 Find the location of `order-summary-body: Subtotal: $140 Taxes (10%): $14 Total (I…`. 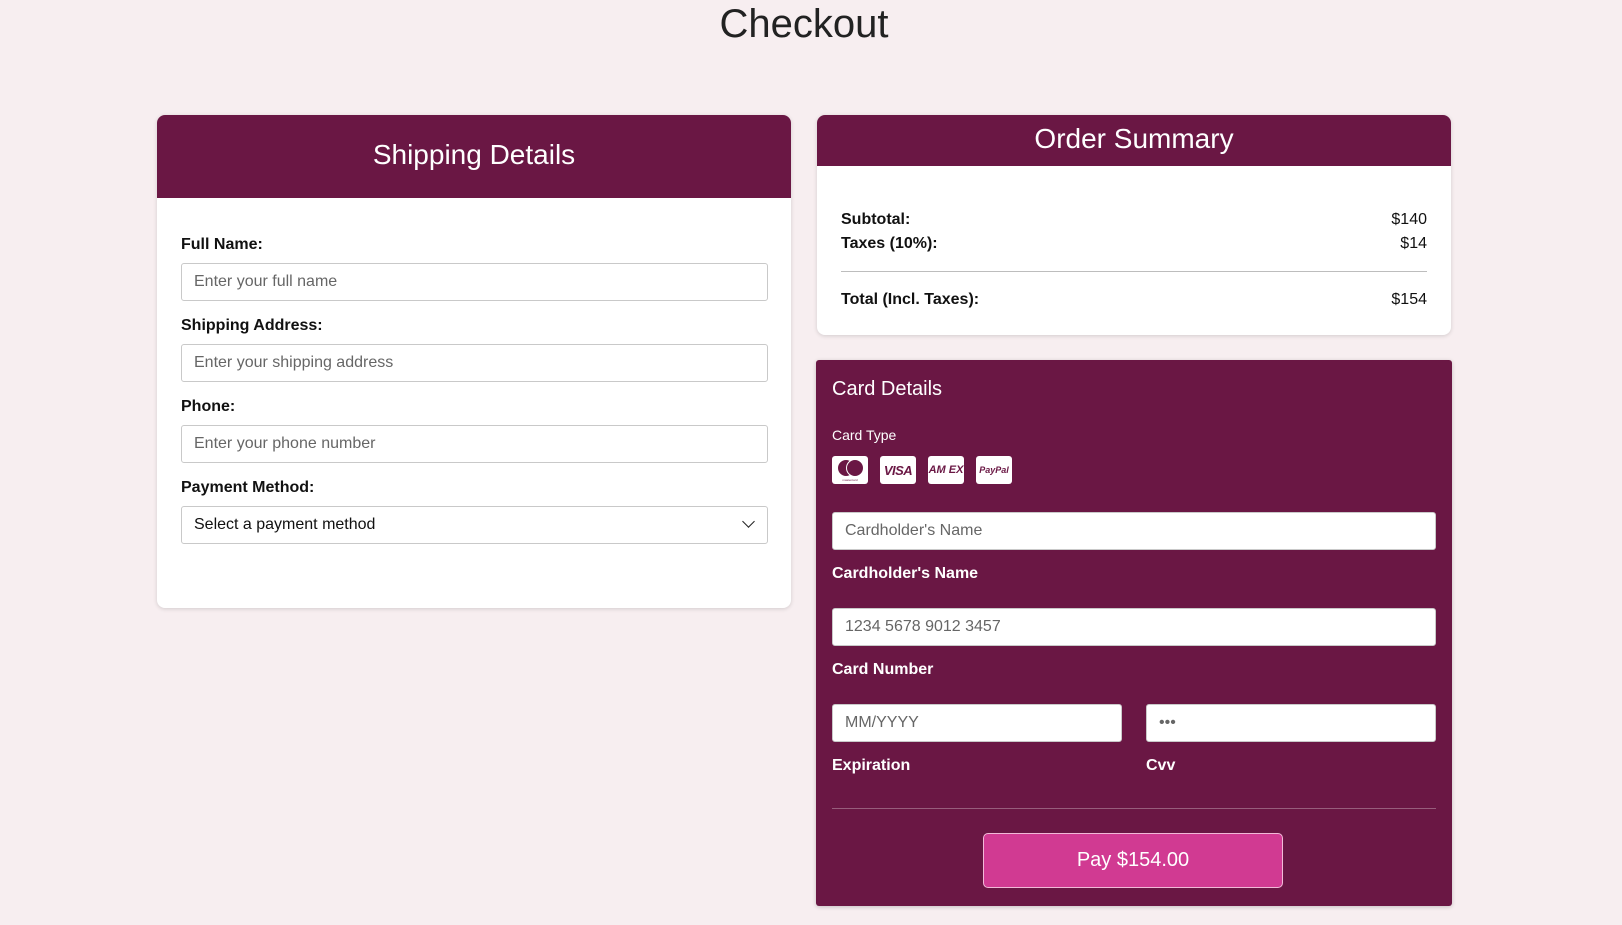

order-summary-body: Subtotal: $140 Taxes (10%): $14 Total (I… is located at coordinates (1134, 239).